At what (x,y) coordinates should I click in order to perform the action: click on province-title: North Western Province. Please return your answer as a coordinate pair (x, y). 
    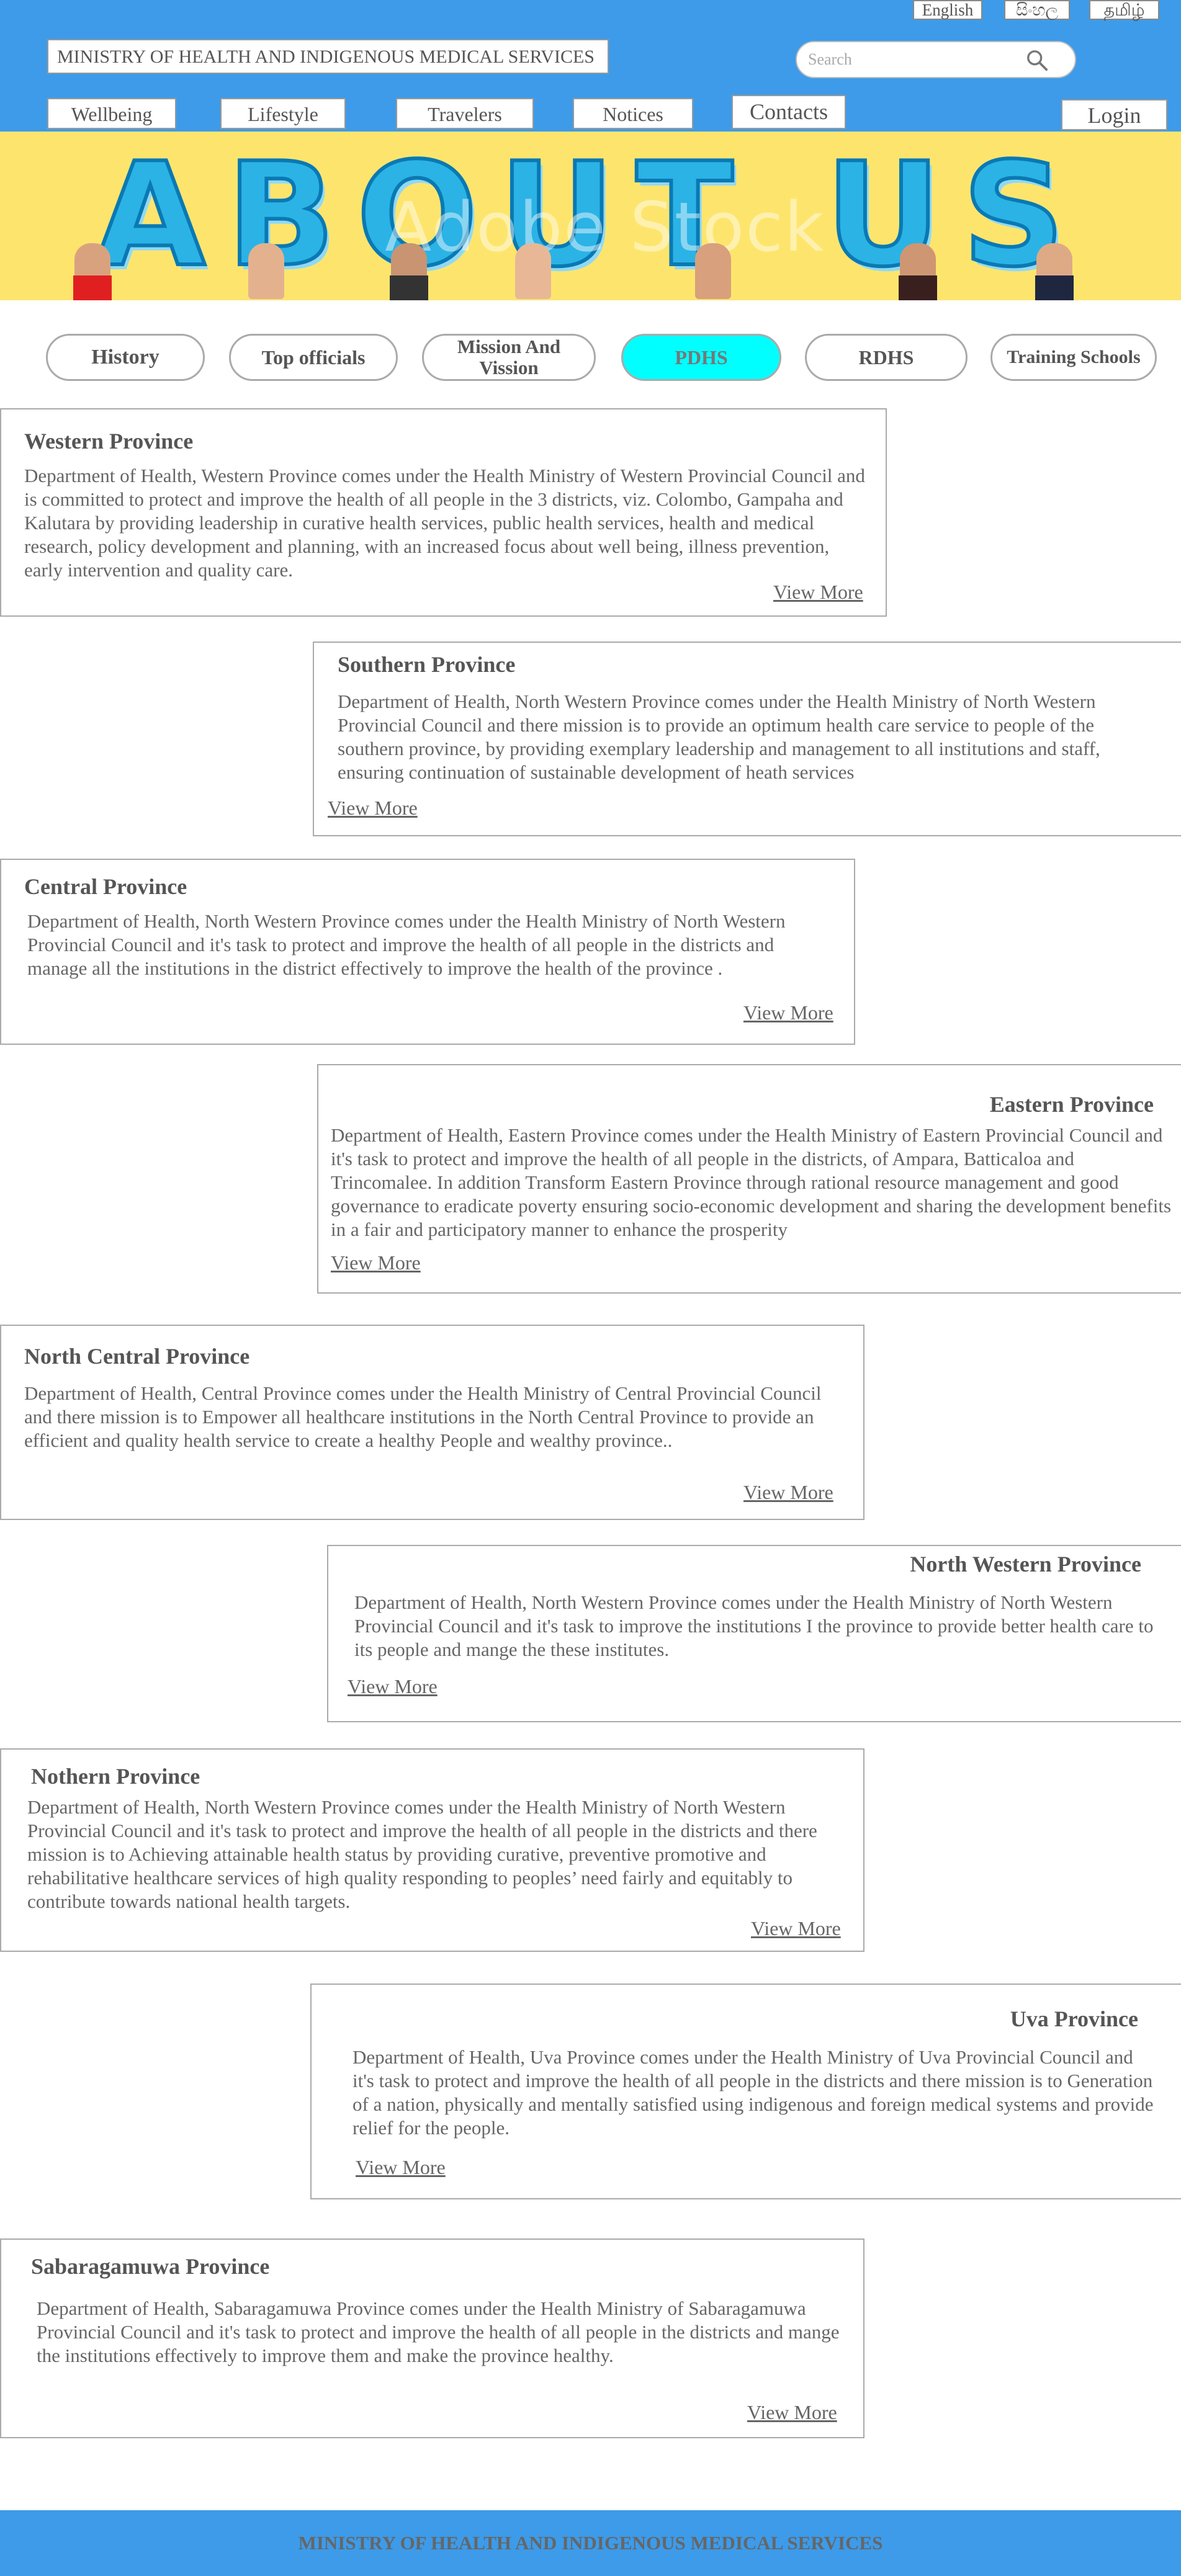
    Looking at the image, I should click on (1025, 1564).